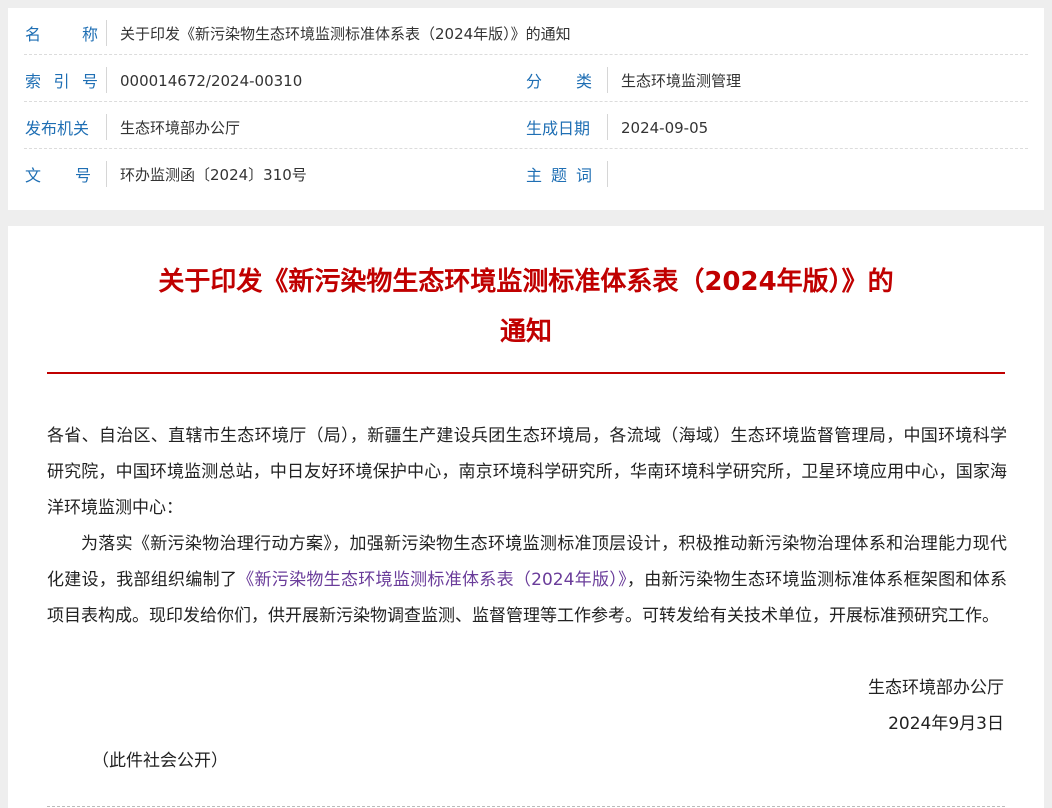 The image size is (1052, 808). What do you see at coordinates (534, 175) in the screenshot?
I see `topic-label-char-1: 主` at bounding box center [534, 175].